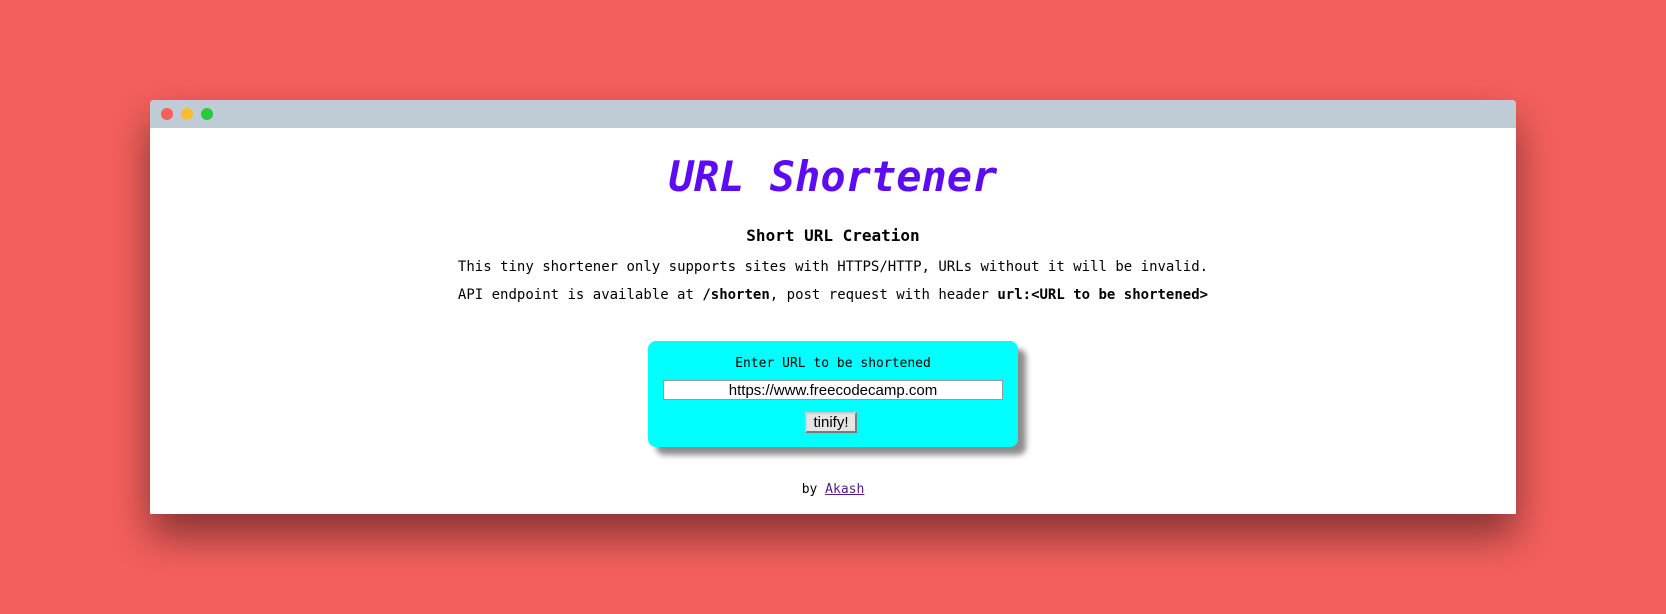 This screenshot has height=614, width=1666. What do you see at coordinates (207, 114) in the screenshot?
I see `maximize-window-icon` at bounding box center [207, 114].